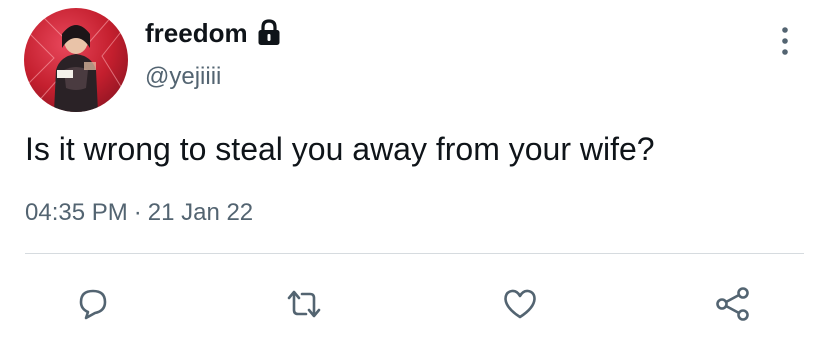 Image resolution: width=828 pixels, height=338 pixels. I want to click on heart-icon, so click(520, 304).